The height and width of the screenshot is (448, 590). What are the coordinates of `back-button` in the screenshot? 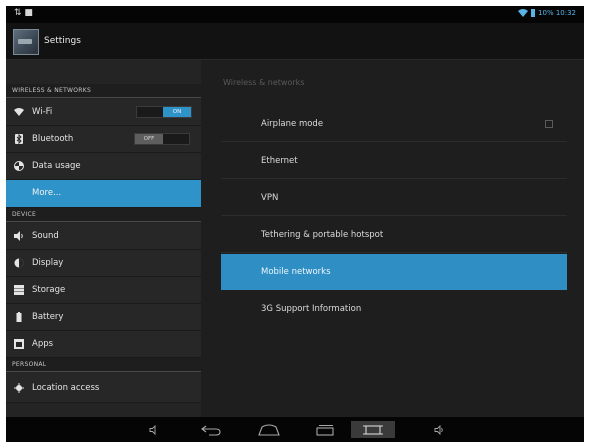 It's located at (211, 429).